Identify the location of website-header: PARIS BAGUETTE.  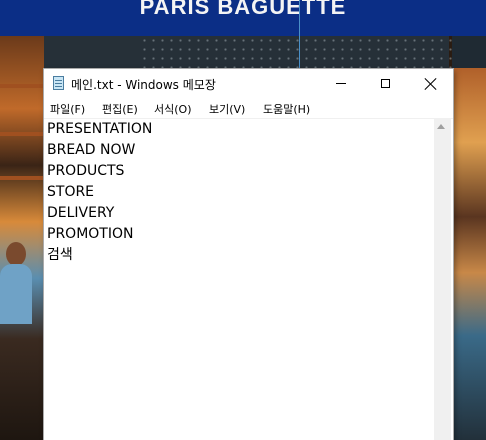
(243, 18).